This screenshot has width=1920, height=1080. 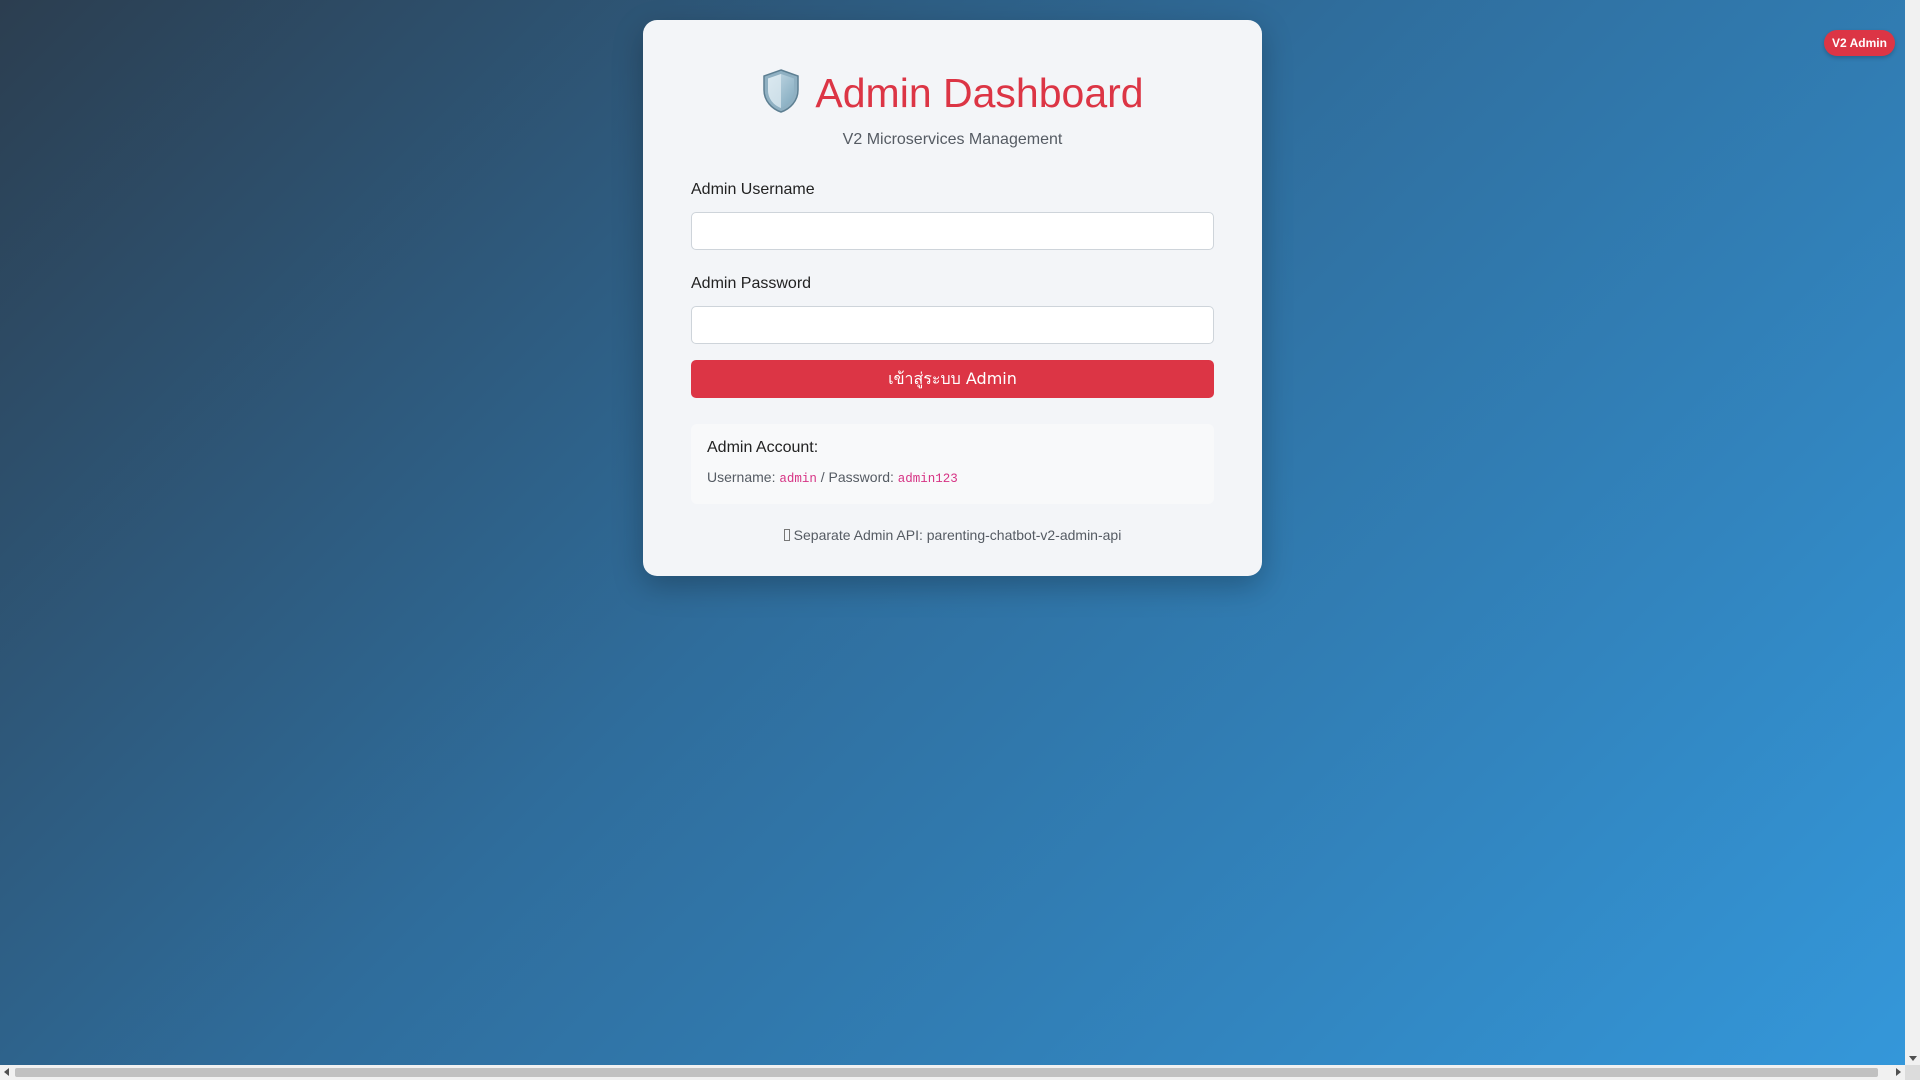 What do you see at coordinates (952, 139) in the screenshot?
I see `page-subtitle: V2 Microservices Management` at bounding box center [952, 139].